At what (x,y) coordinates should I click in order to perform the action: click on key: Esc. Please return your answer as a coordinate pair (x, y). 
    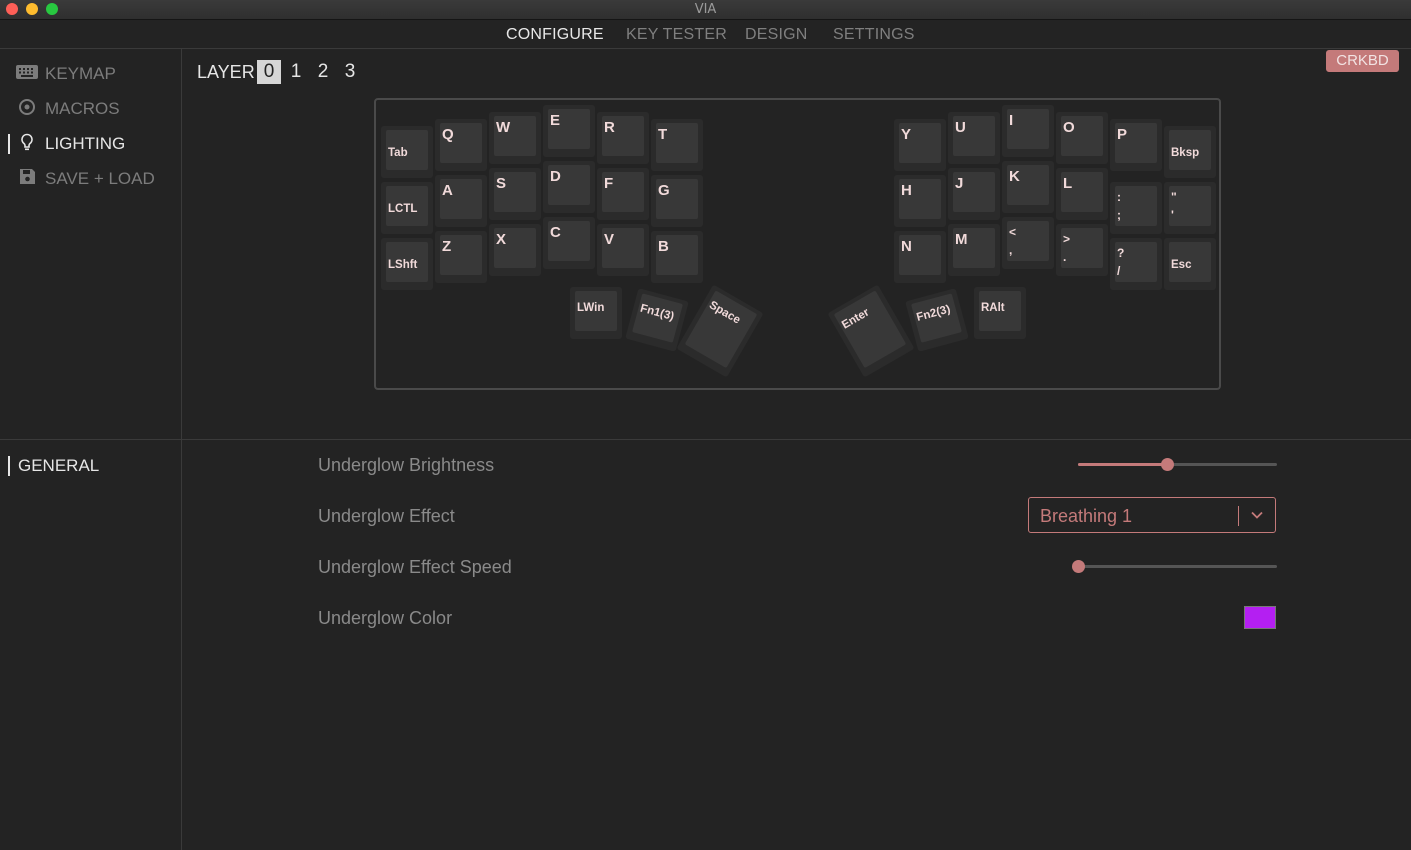
    Looking at the image, I should click on (1190, 264).